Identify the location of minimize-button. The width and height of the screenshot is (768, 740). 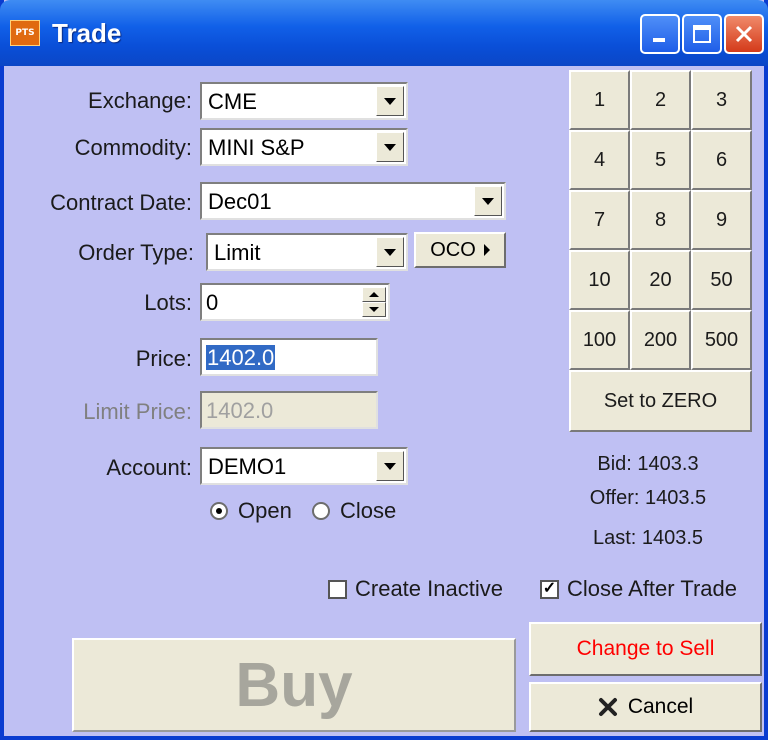
(660, 34).